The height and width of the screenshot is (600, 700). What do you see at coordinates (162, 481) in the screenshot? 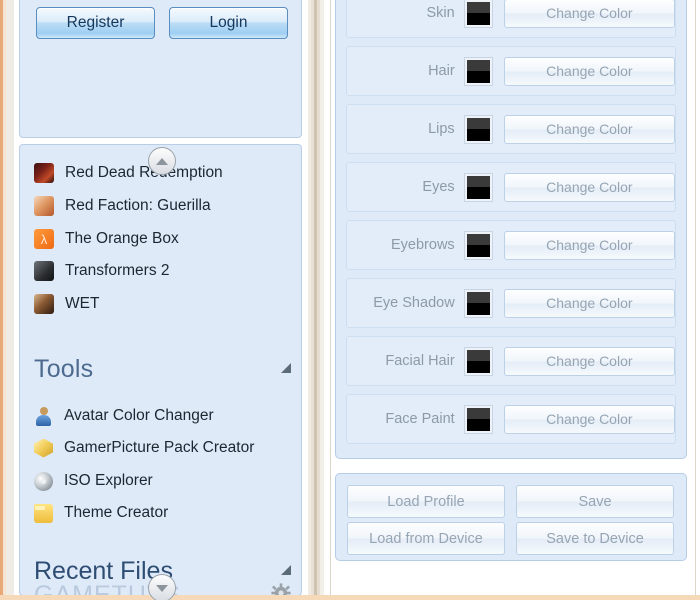
I see `sidebar-item-iso-explorer: ISO Explorer` at bounding box center [162, 481].